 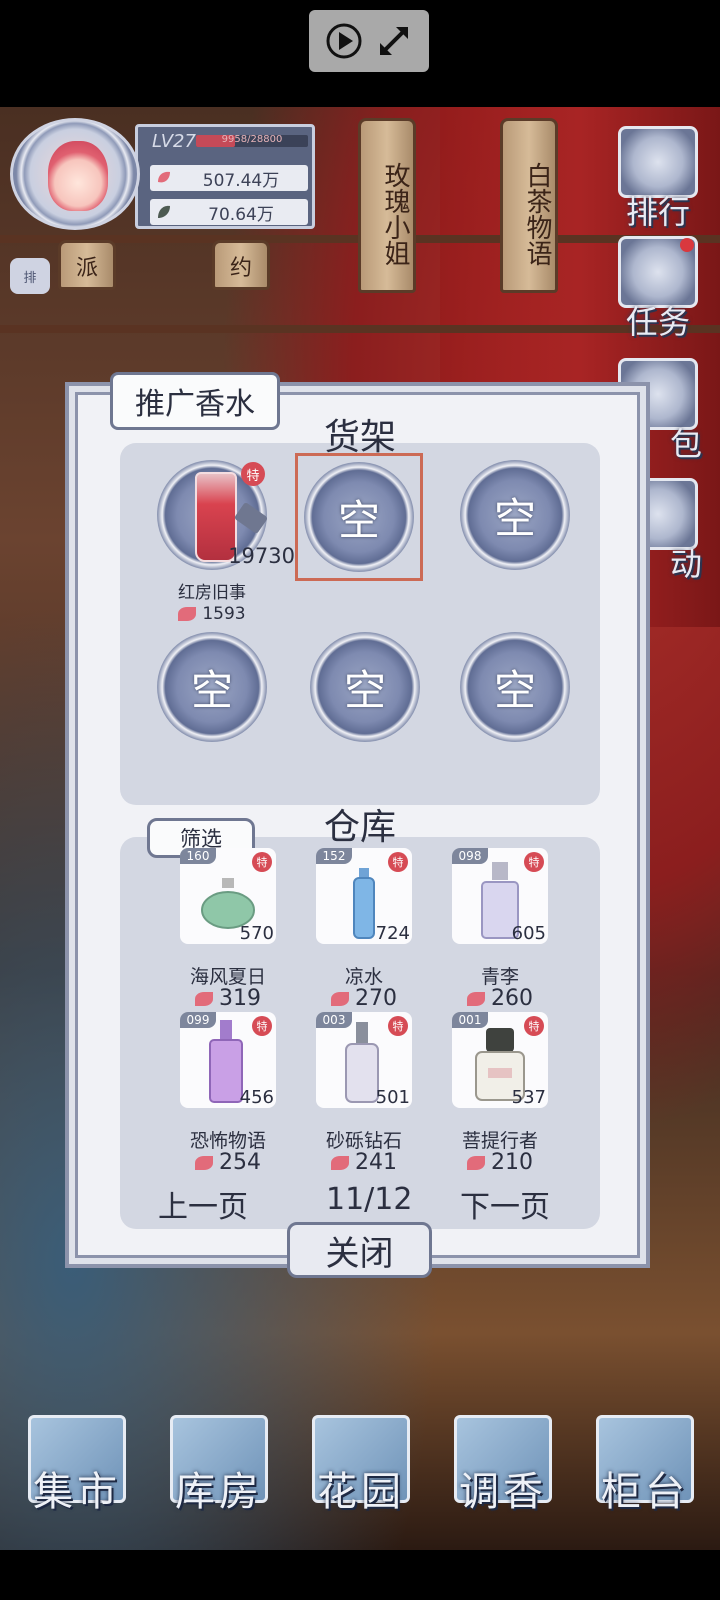 What do you see at coordinates (226, 542) in the screenshot?
I see `shelf-slot-1: 特 19730 红房旧事 1593` at bounding box center [226, 542].